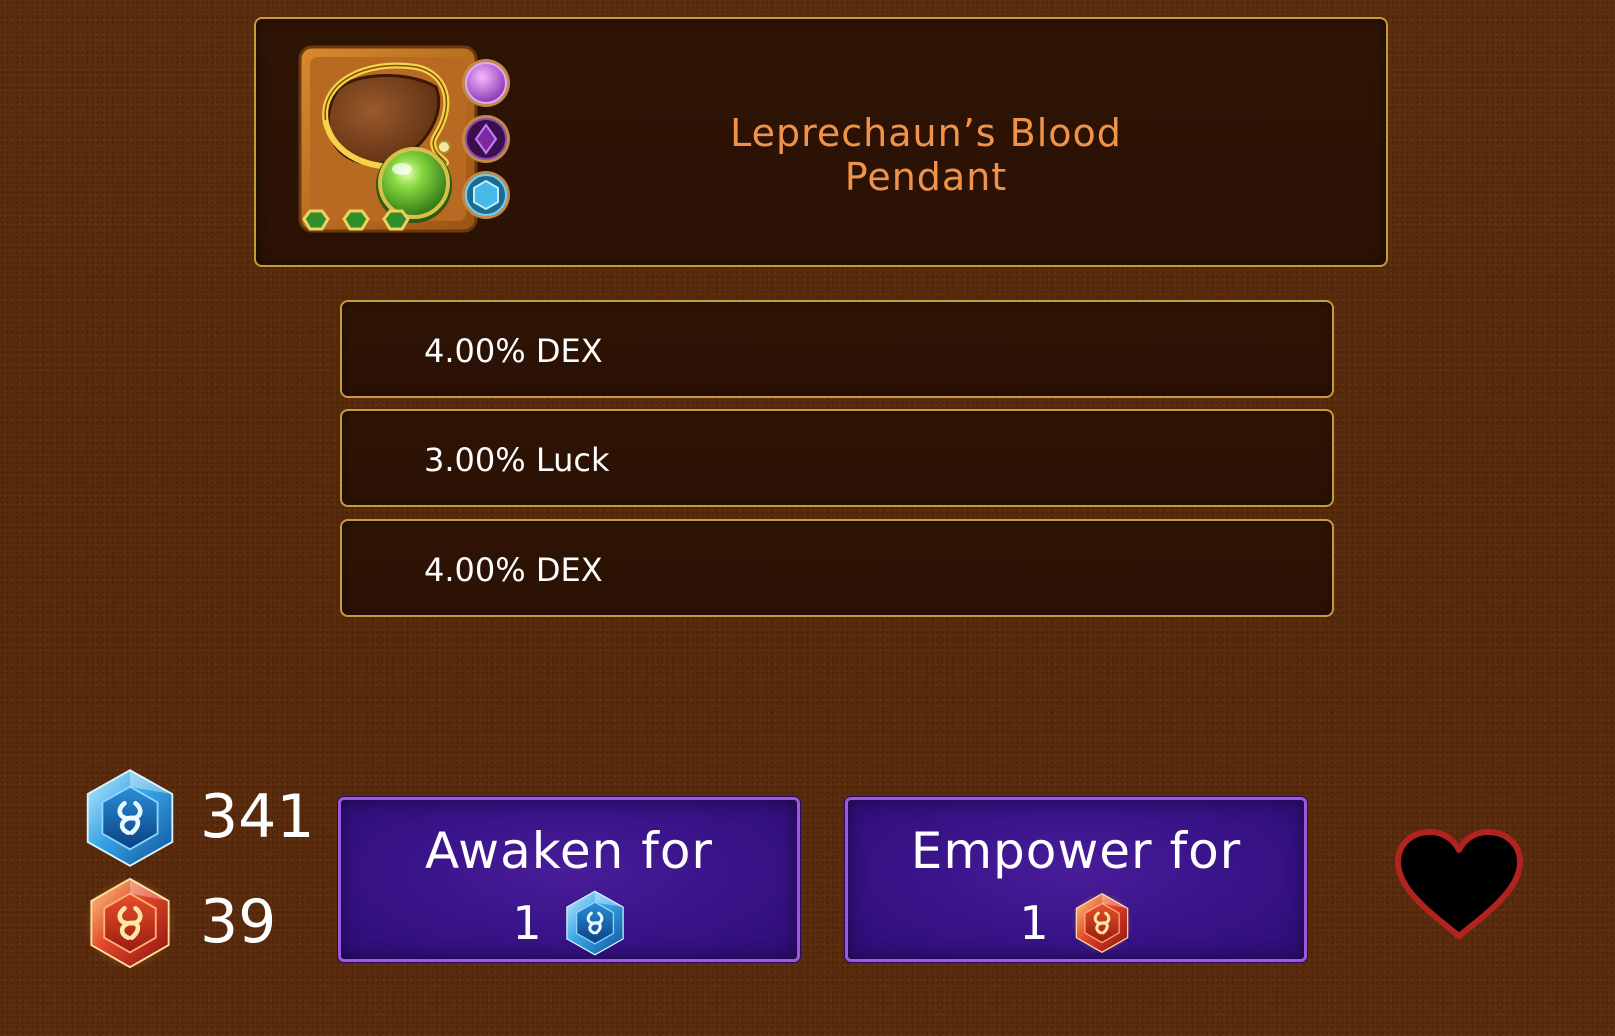 This screenshot has height=1036, width=1615. What do you see at coordinates (404, 139) in the screenshot?
I see `pendant-icon` at bounding box center [404, 139].